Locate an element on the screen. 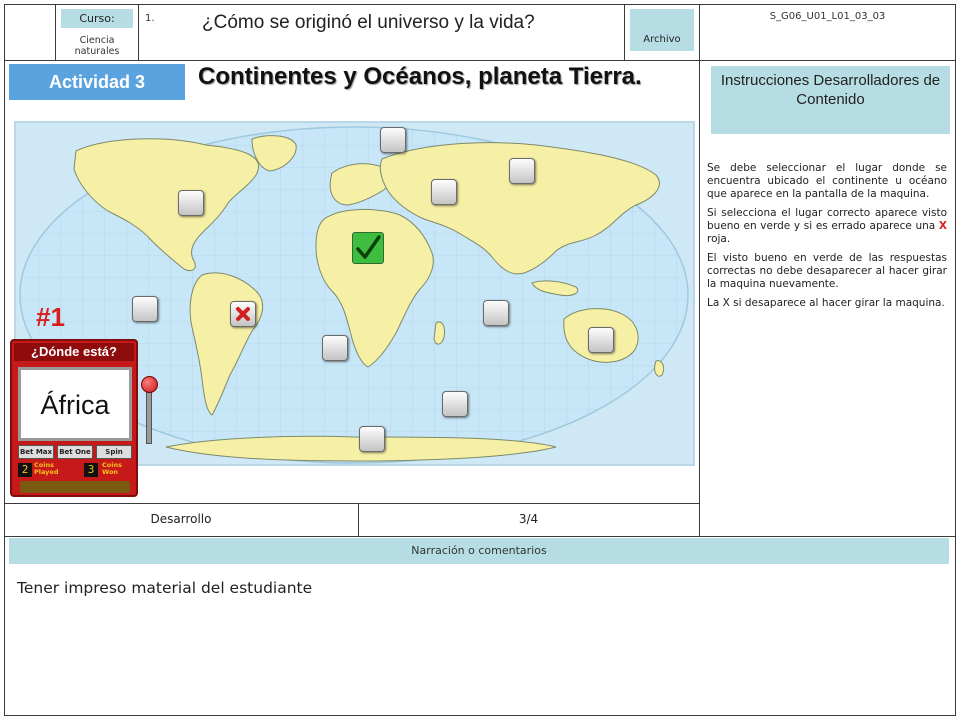  coin-tray is located at coordinates (75, 487).